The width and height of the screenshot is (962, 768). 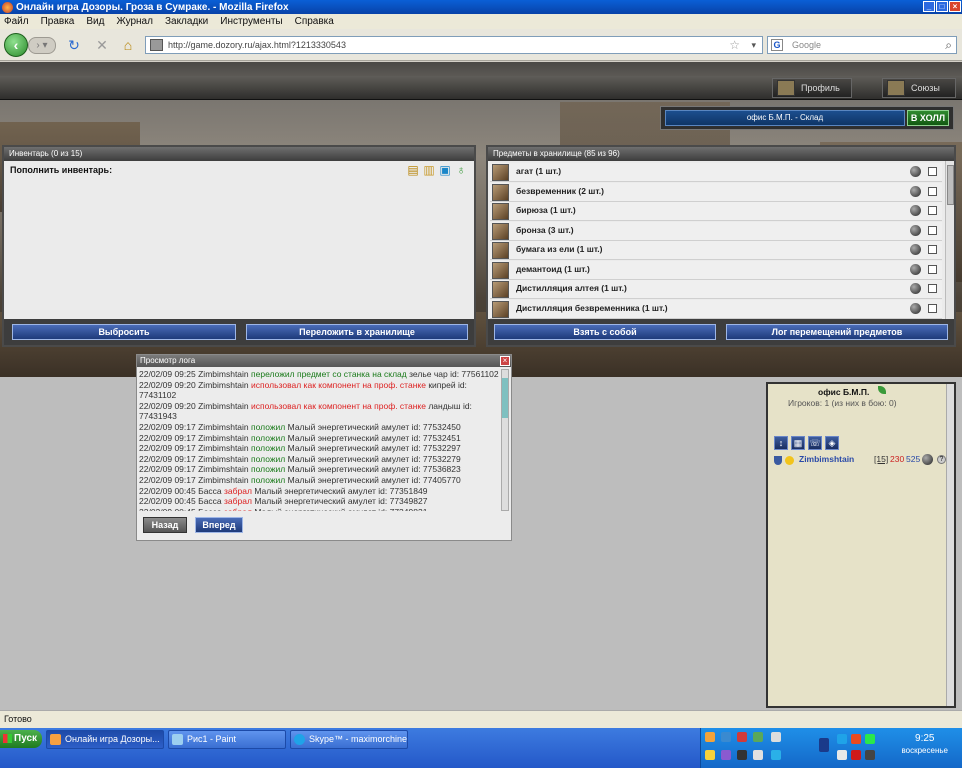 I want to click on log-action: положил, so click(x=268, y=426).